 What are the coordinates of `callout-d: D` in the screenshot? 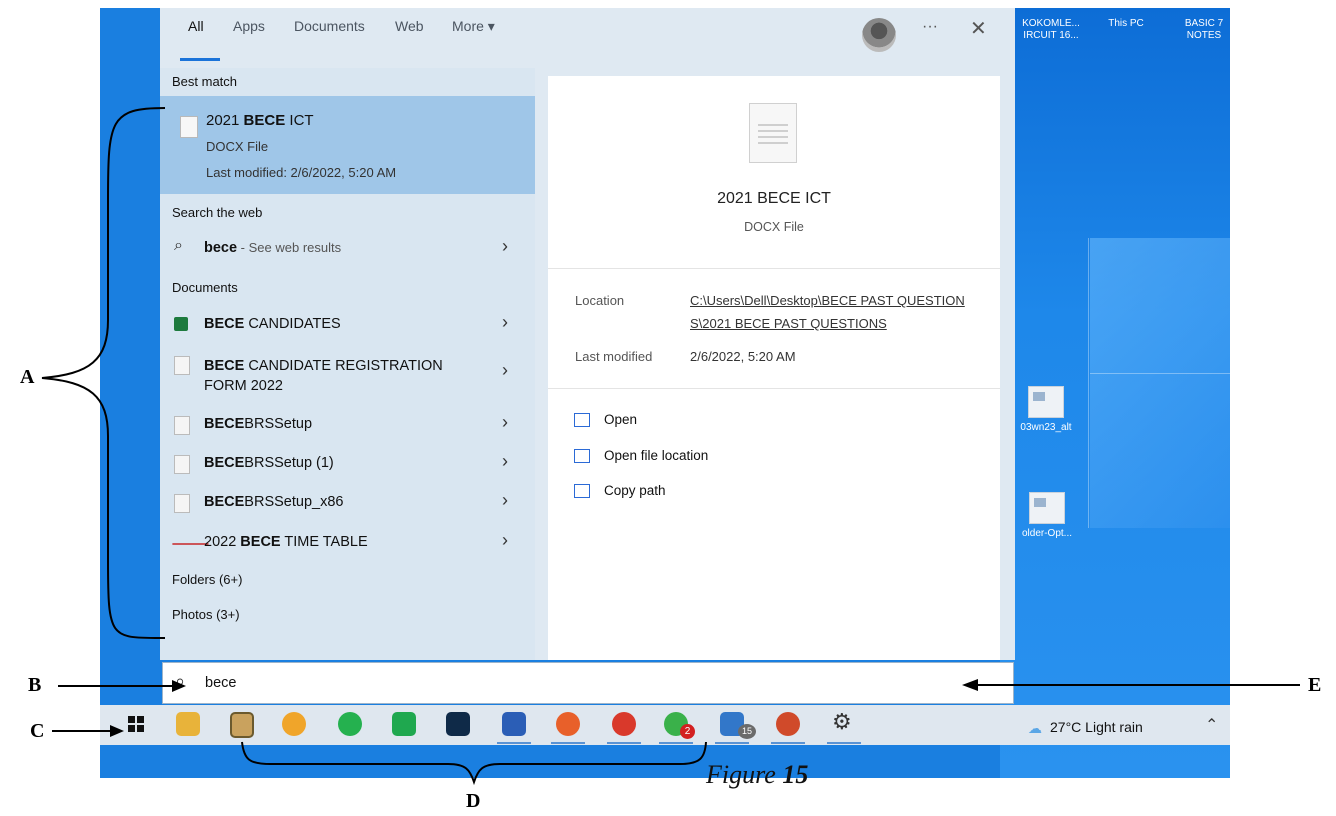 It's located at (473, 801).